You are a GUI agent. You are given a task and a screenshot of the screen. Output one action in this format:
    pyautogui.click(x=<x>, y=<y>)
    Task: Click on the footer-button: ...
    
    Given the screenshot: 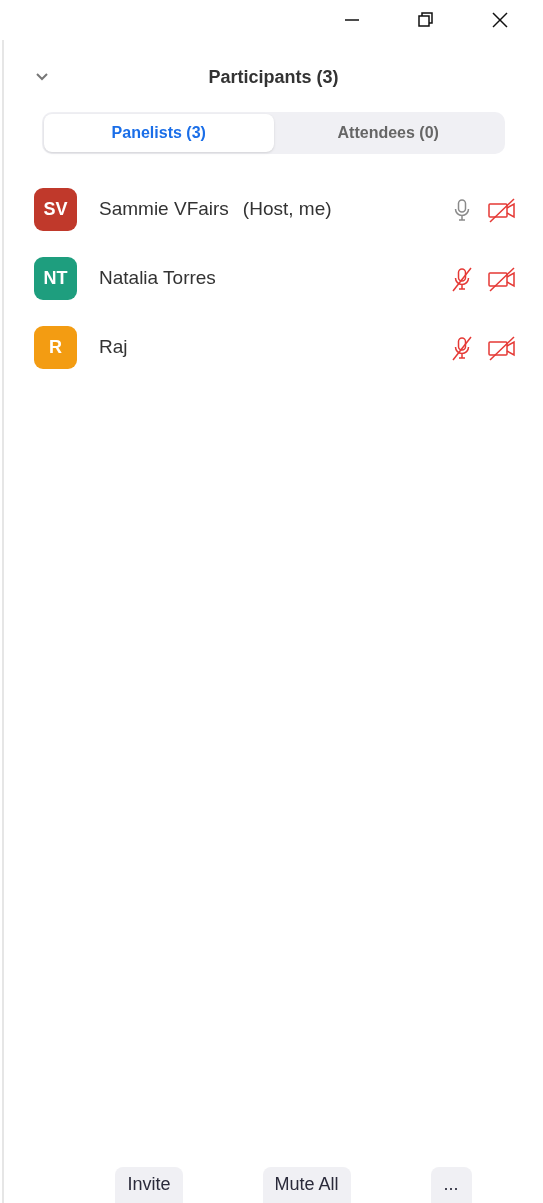 What is the action you would take?
    pyautogui.click(x=451, y=1185)
    